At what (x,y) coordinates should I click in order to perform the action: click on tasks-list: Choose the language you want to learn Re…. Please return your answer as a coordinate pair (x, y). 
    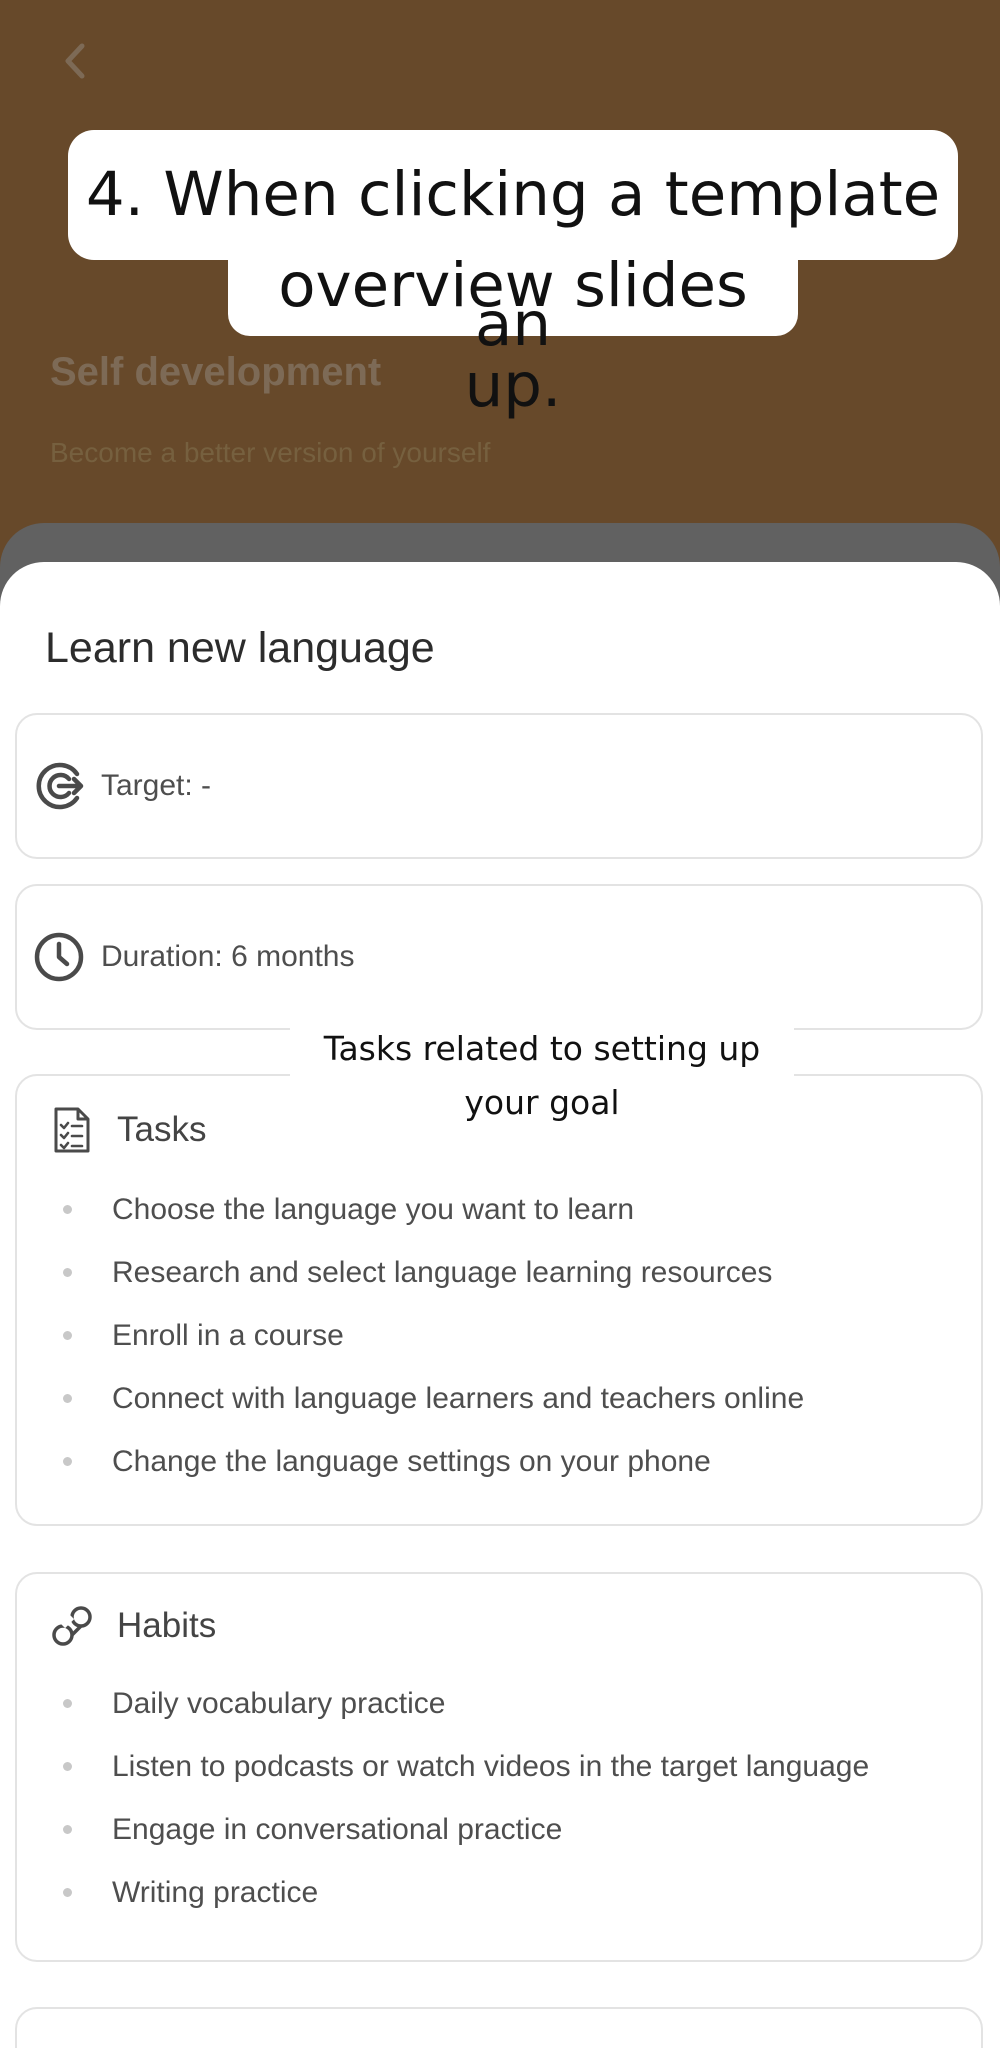
    Looking at the image, I should click on (410, 1335).